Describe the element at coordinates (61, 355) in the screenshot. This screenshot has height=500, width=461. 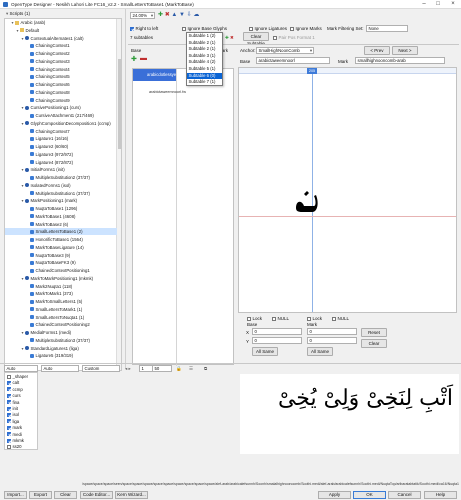
I see `tree-item: Ligature5 (319/319)` at that location.